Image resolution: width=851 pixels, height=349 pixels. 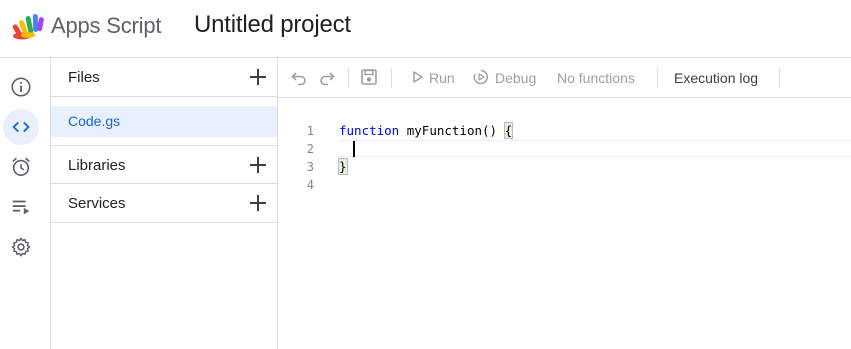 I want to click on function-select: No functions, so click(x=596, y=78).